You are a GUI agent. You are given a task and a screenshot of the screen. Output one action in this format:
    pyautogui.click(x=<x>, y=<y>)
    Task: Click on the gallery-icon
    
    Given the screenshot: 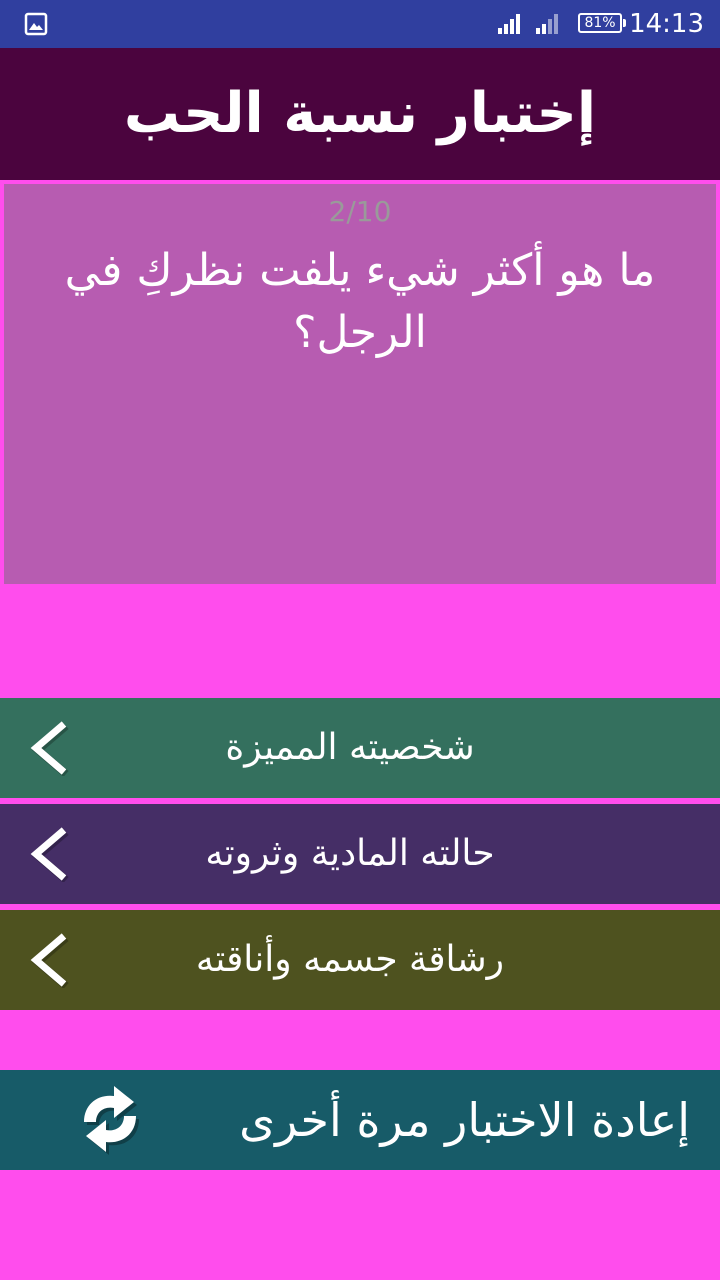 What is the action you would take?
    pyautogui.click(x=36, y=24)
    